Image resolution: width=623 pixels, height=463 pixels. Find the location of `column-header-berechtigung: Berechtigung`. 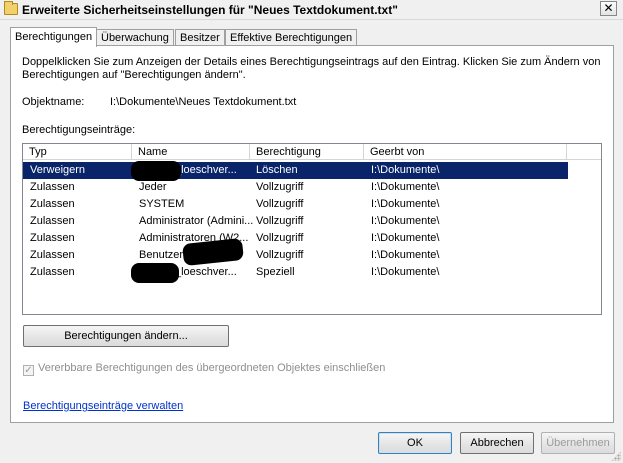

column-header-berechtigung: Berechtigung is located at coordinates (307, 152).